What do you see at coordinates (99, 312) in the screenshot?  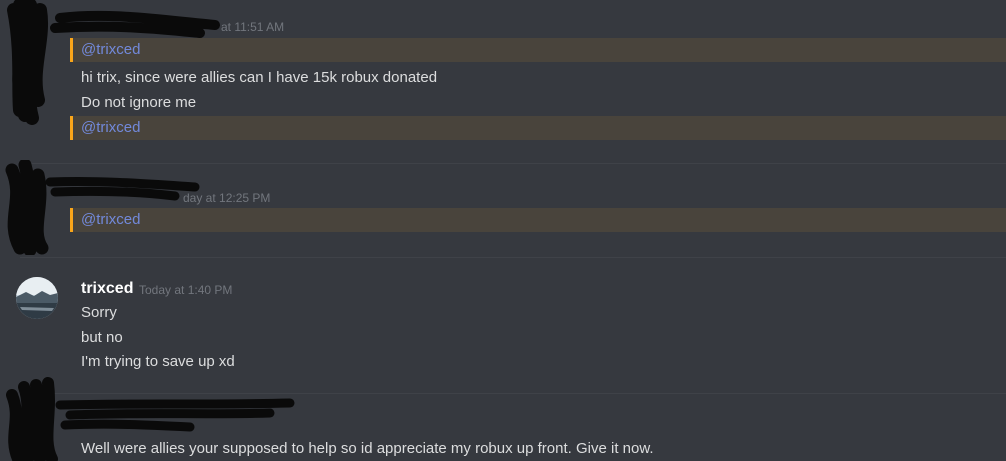 I see `message-text: Sorry` at bounding box center [99, 312].